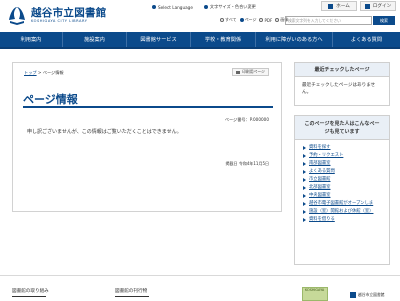  What do you see at coordinates (200, 288) in the screenshot?
I see `site-footer: 図書館の取り組み 図書館の刊行物 KOSHIGAYA 越谷市立図書館` at bounding box center [200, 288].